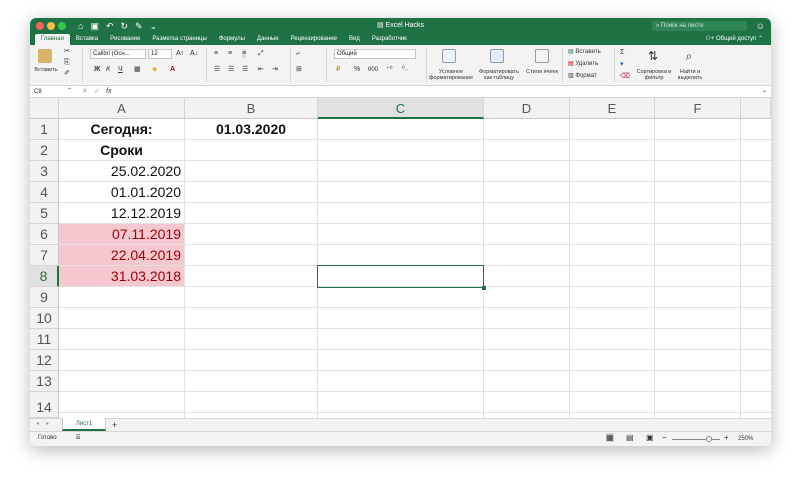  What do you see at coordinates (44, 405) in the screenshot?
I see `row-header-14: 14` at bounding box center [44, 405].